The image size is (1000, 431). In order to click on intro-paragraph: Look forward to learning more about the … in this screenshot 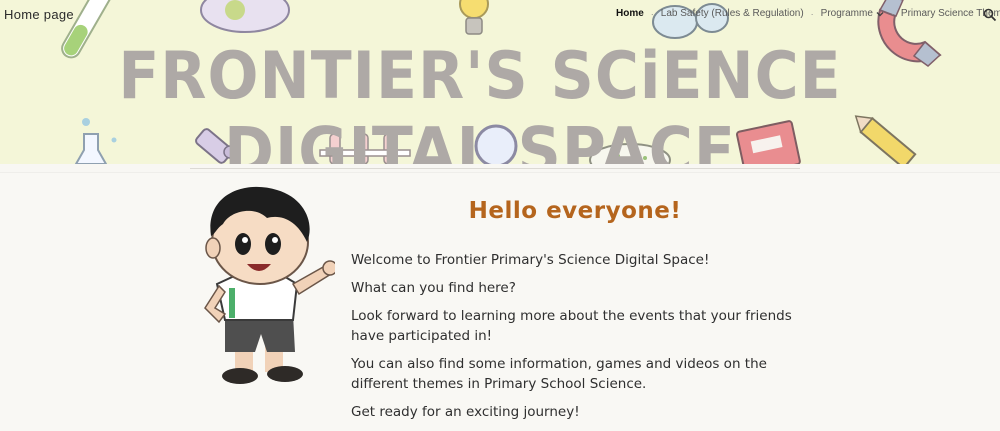, I will do `click(571, 326)`.